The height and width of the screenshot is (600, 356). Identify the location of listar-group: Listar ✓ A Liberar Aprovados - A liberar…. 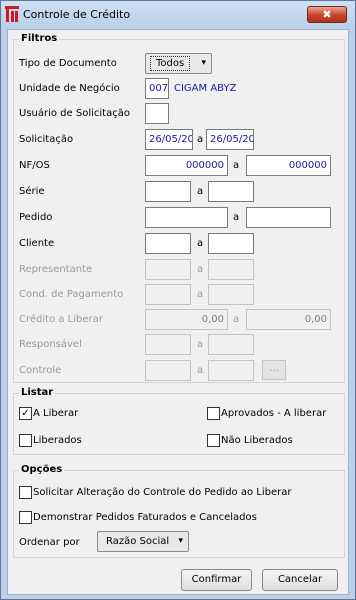
(179, 421).